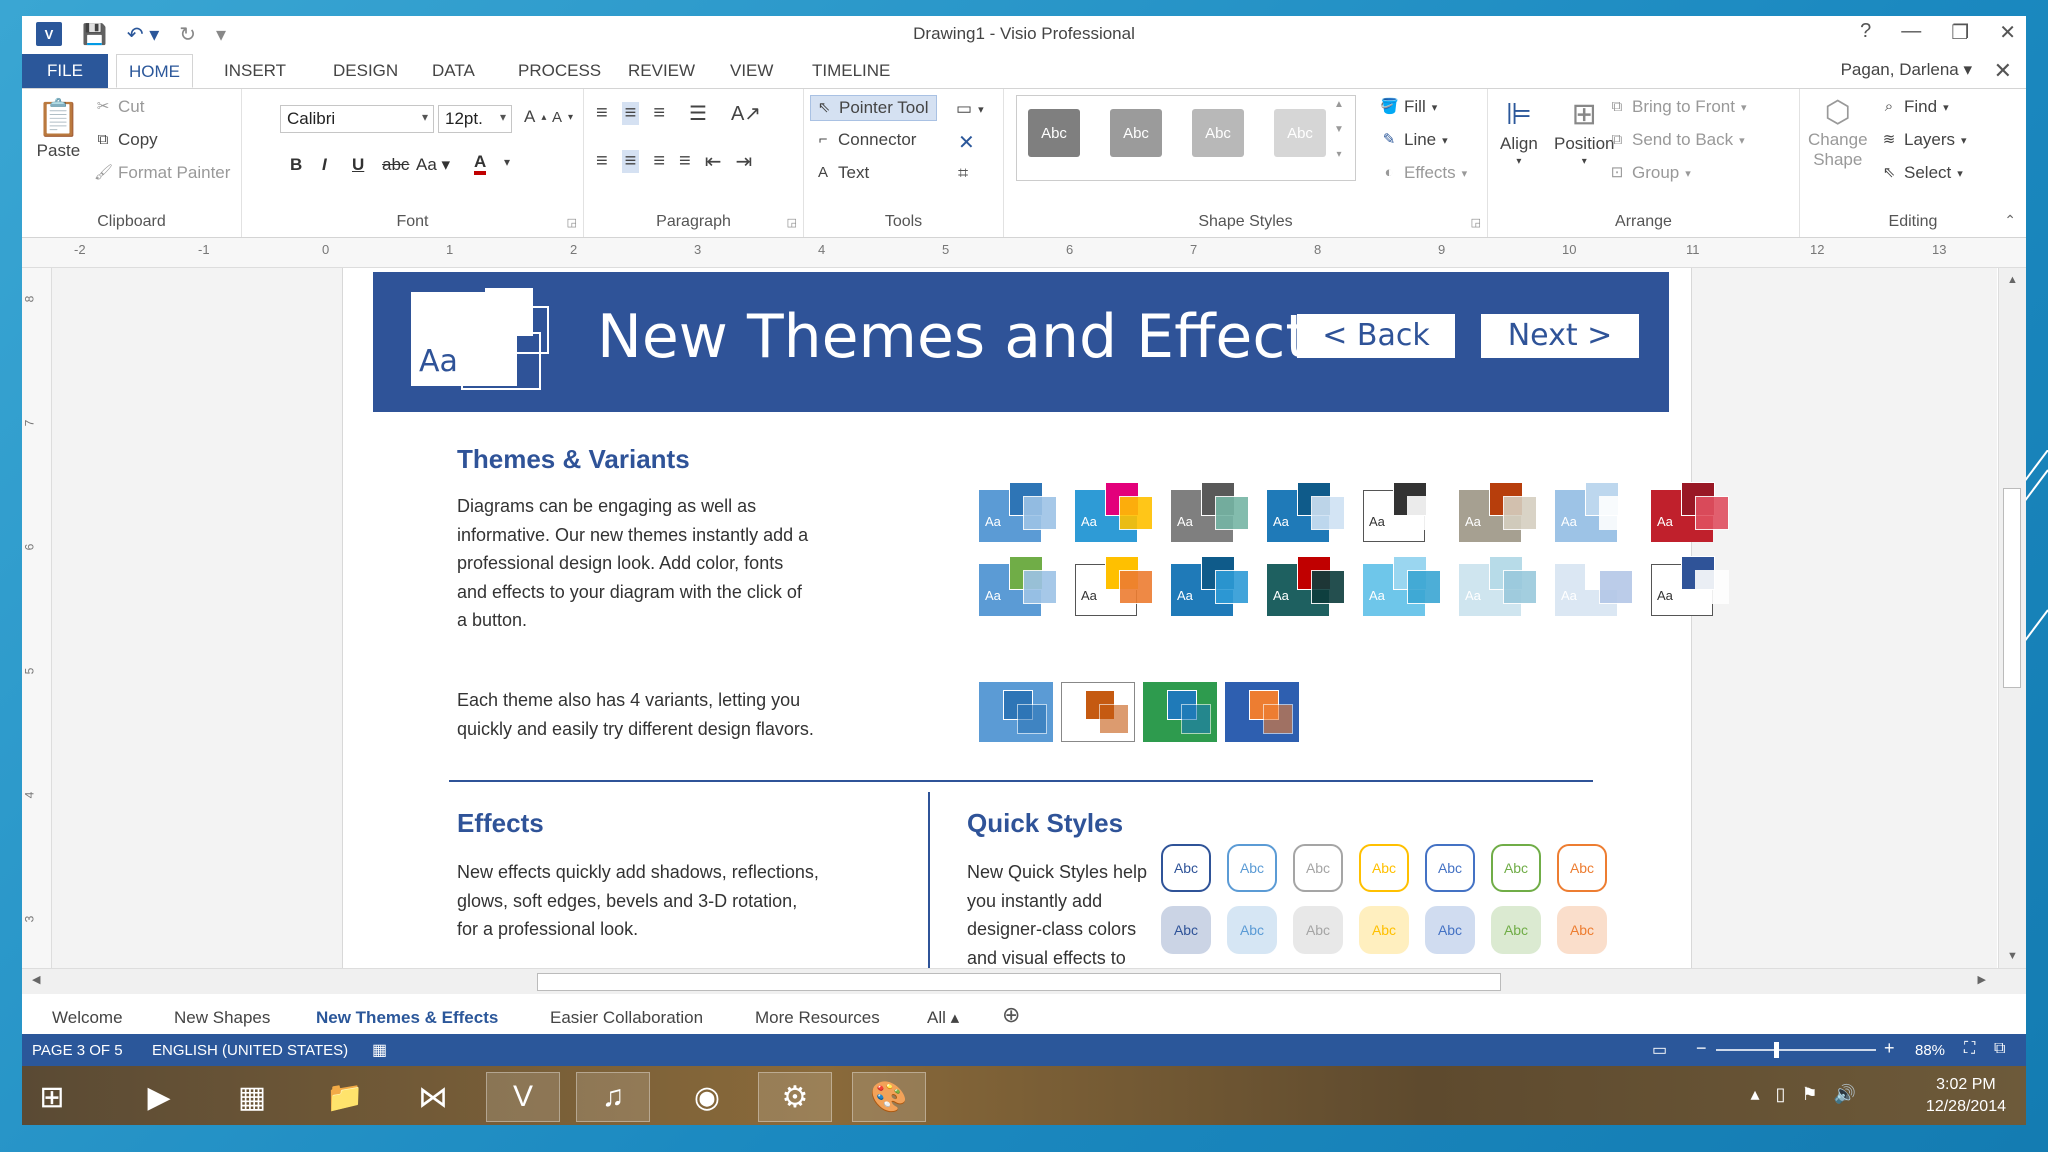 Image resolution: width=2048 pixels, height=1152 pixels. Describe the element at coordinates (480, 164) in the screenshot. I see `font-color-button: A` at that location.